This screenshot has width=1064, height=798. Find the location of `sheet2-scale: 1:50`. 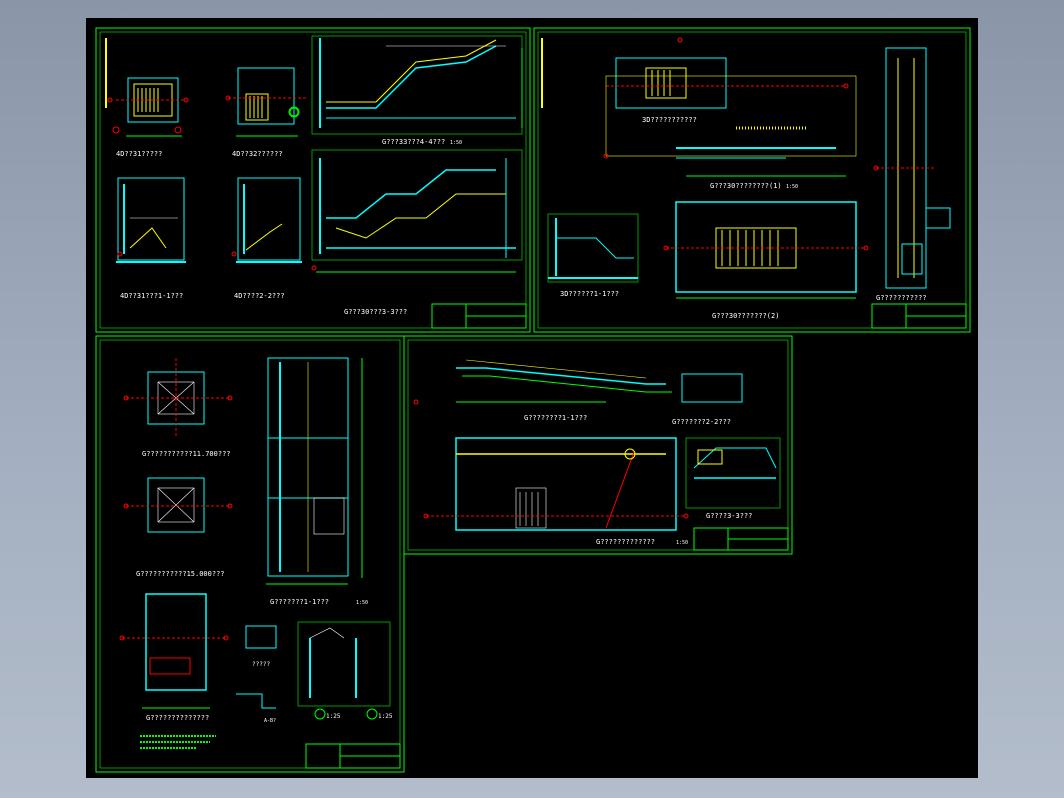

sheet2-scale: 1:50 is located at coordinates (792, 187).